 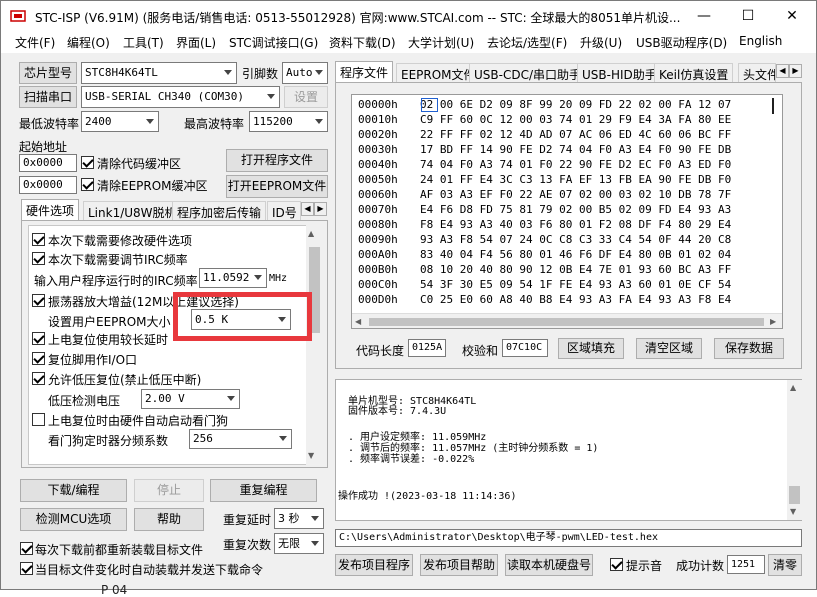 I want to click on hscroll-thumb, so click(x=566, y=322).